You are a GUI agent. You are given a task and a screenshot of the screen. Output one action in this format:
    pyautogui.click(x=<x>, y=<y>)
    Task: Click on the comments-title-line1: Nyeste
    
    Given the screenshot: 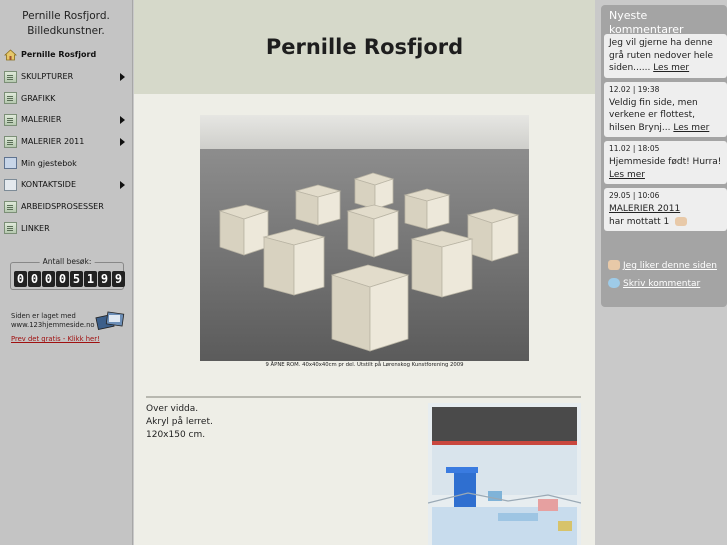 What is the action you would take?
    pyautogui.click(x=628, y=15)
    